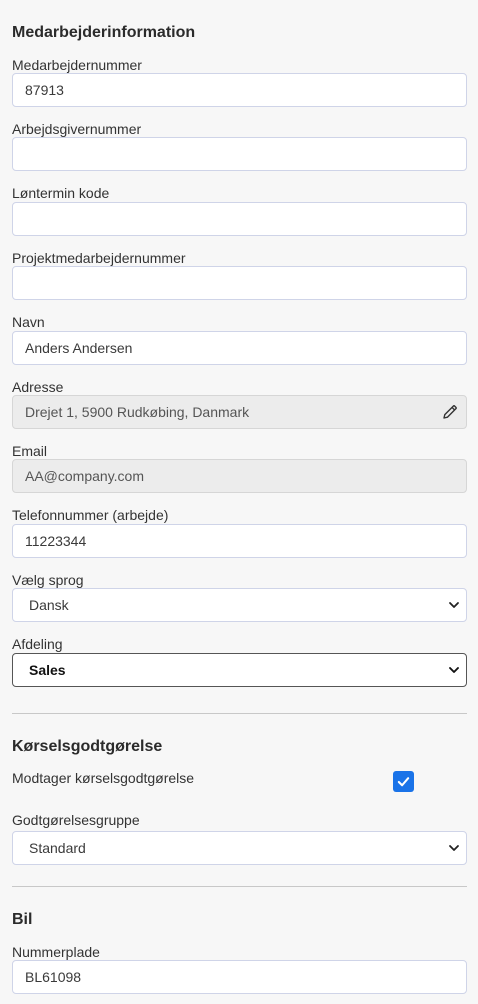 The image size is (478, 1004). Describe the element at coordinates (239, 348) in the screenshot. I see `name-input: Anders Andersen` at that location.